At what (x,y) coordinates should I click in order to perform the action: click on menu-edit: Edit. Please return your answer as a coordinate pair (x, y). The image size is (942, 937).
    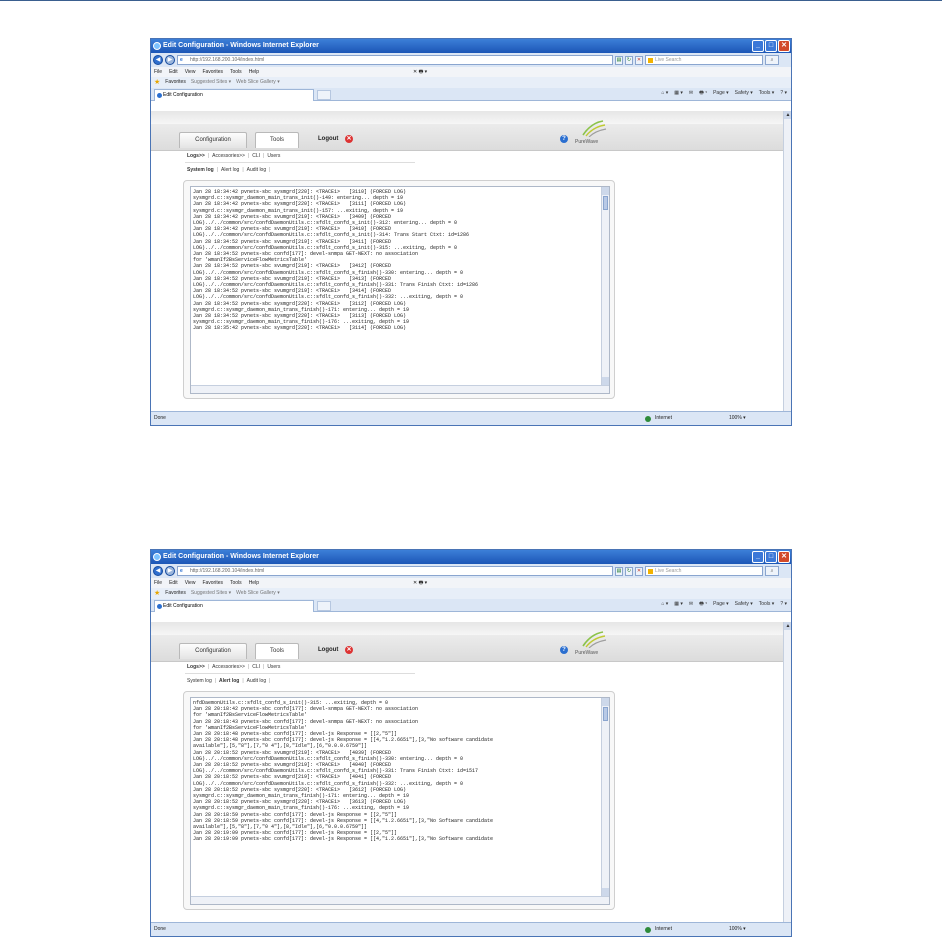
    Looking at the image, I should click on (173, 583).